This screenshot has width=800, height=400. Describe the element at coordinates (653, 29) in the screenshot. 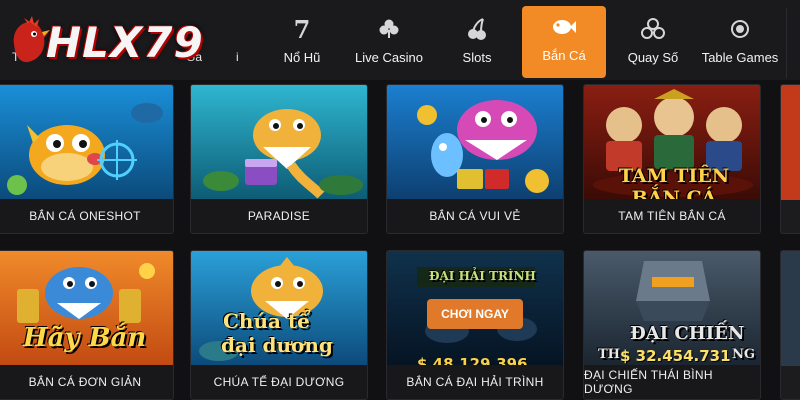

I see `lottery-balls-icon` at that location.